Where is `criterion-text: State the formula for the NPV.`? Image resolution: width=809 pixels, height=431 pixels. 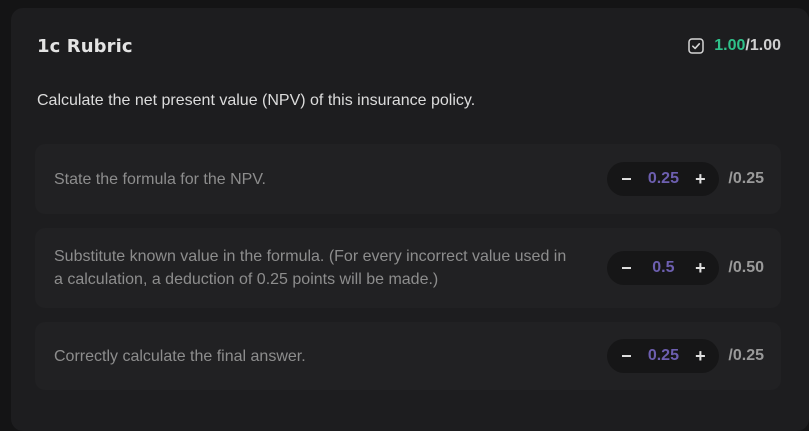 criterion-text: State the formula for the NPV. is located at coordinates (160, 179).